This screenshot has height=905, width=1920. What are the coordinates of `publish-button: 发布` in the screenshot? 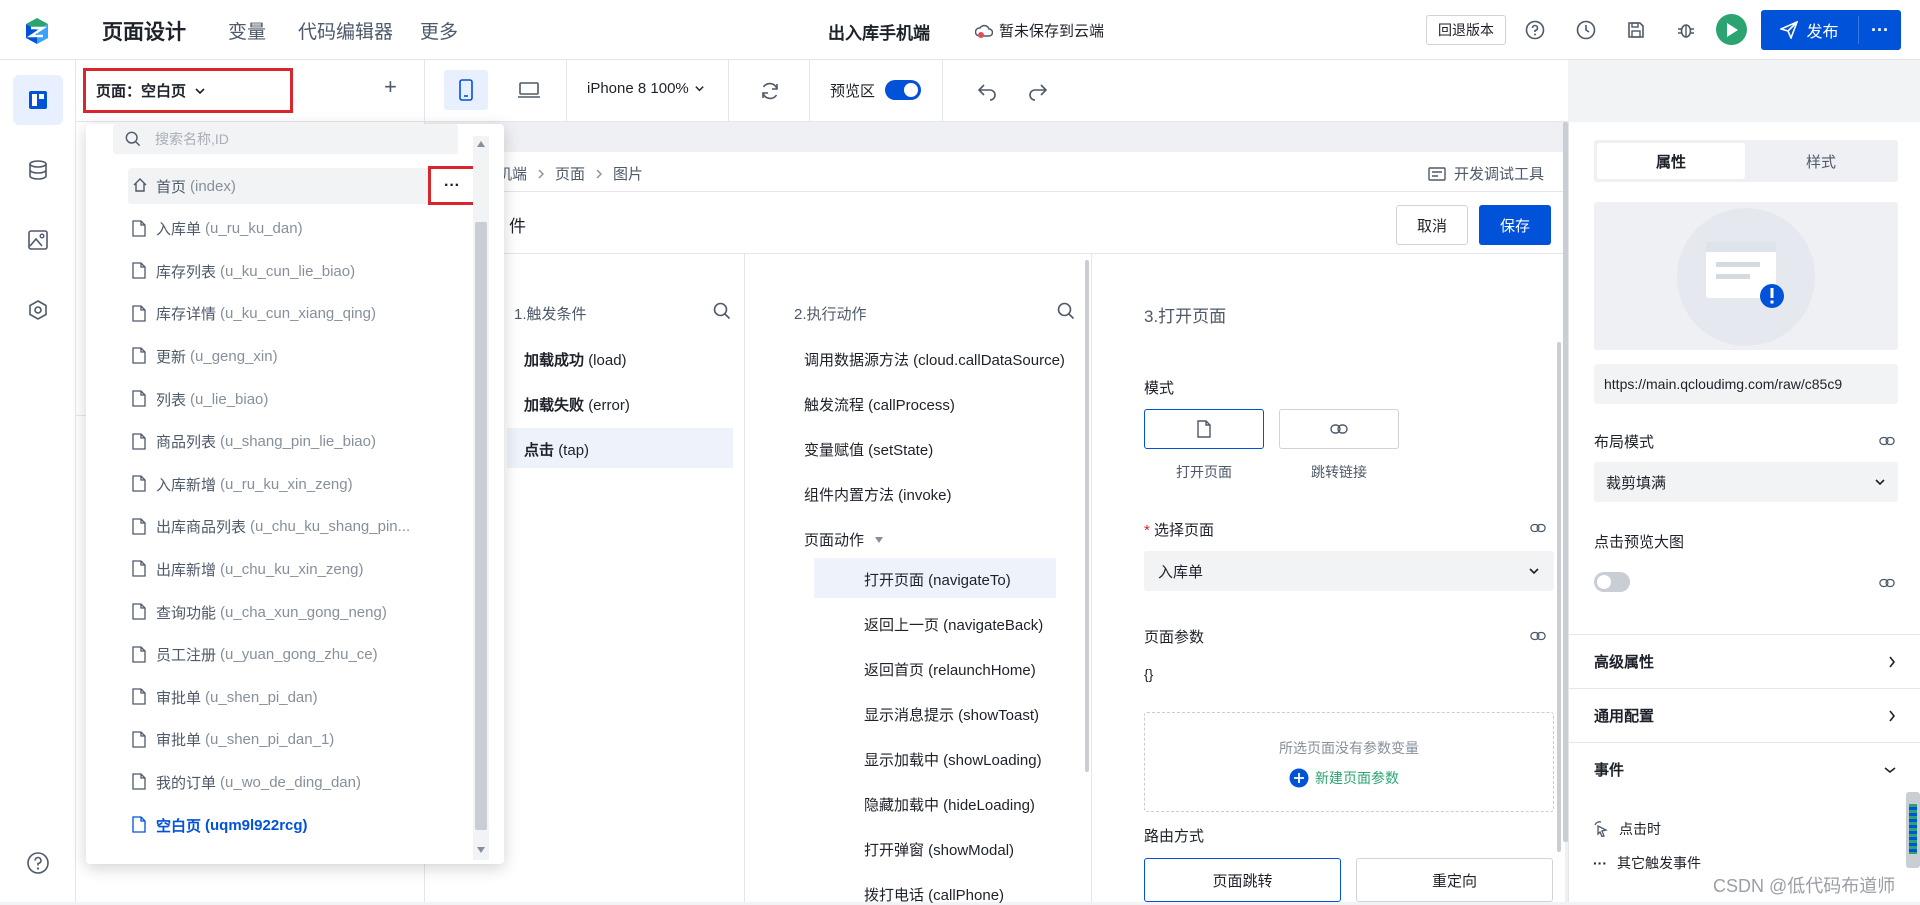 It's located at (1809, 30).